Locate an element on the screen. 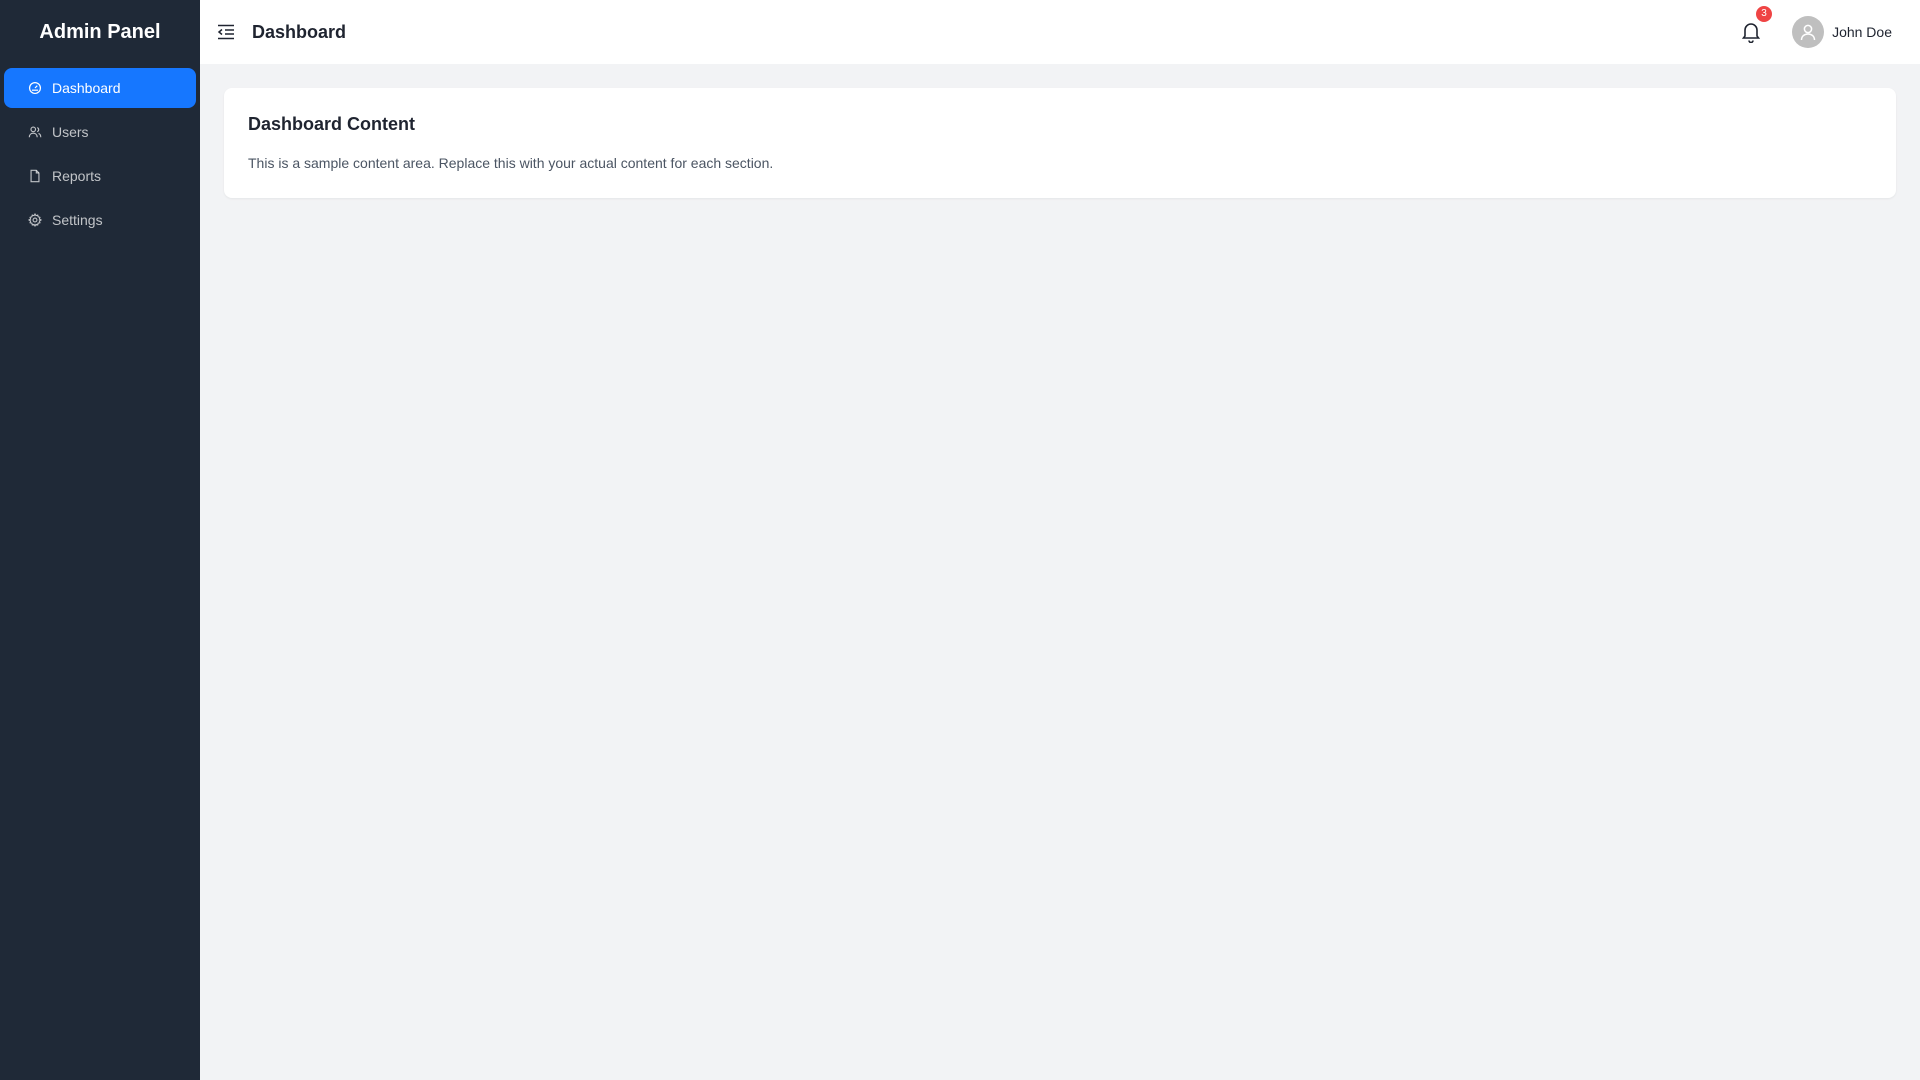  page-title: Dashboard is located at coordinates (299, 31).